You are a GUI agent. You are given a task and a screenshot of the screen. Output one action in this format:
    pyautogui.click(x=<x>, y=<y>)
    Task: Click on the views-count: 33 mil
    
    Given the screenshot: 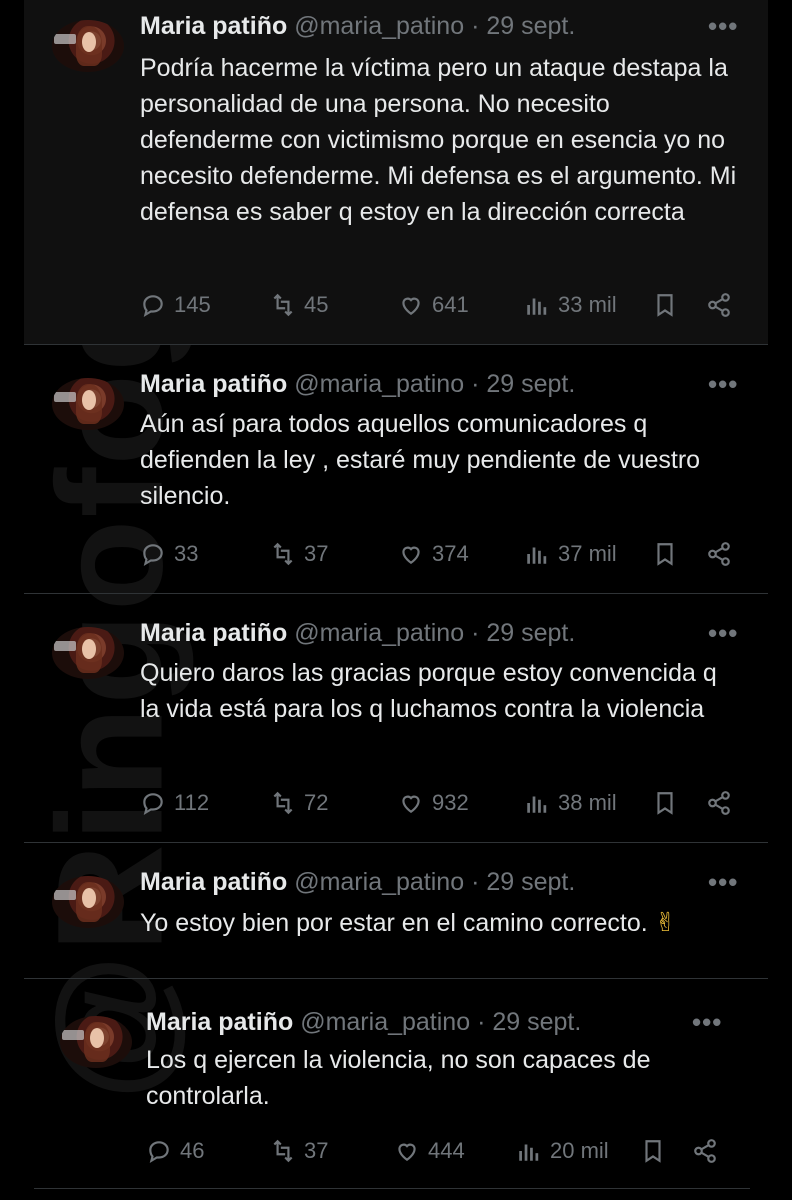 What is the action you would take?
    pyautogui.click(x=587, y=304)
    